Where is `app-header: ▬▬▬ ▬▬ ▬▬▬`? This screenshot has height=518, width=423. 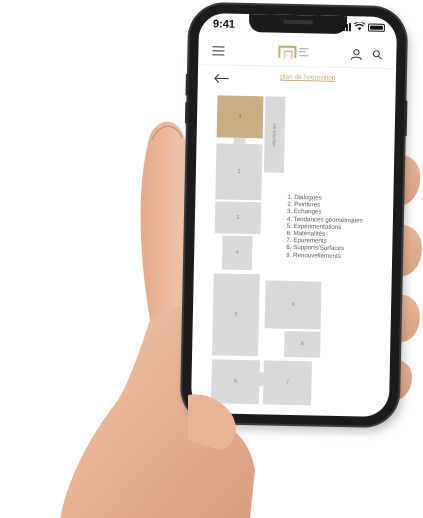 app-header: ▬▬▬ ▬▬ ▬▬▬ is located at coordinates (297, 53).